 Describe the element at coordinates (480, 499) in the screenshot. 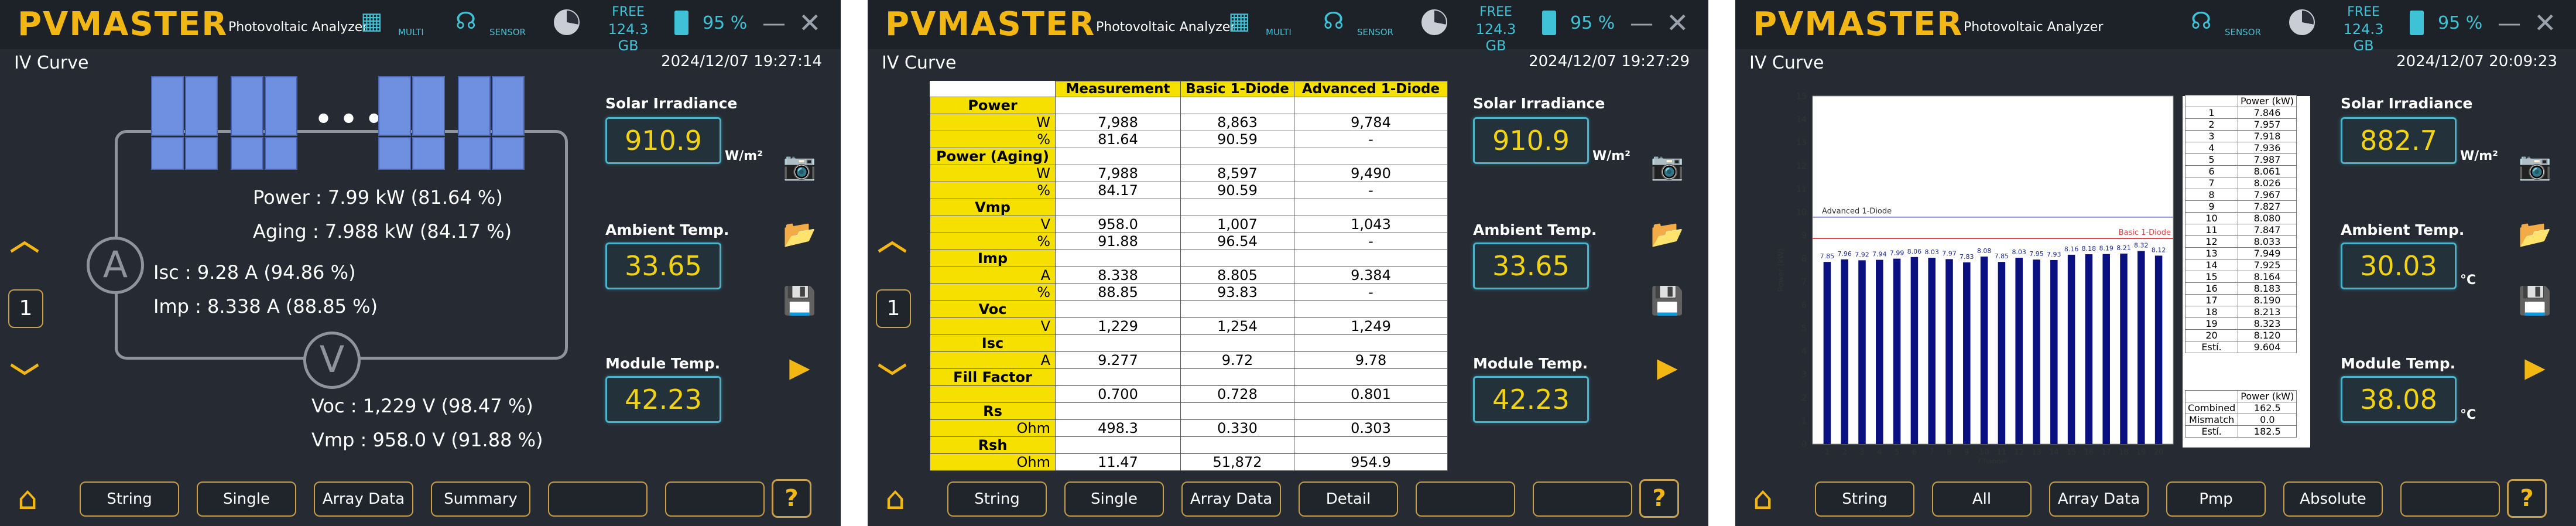

I see `tab-summary: Summary` at that location.